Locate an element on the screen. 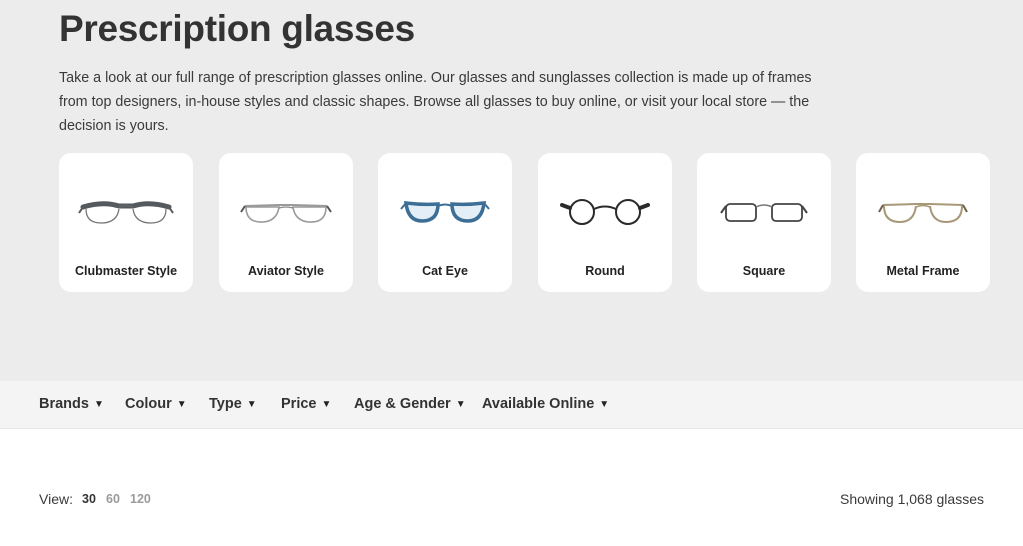 Image resolution: width=1023 pixels, height=546 pixels. filter-type: Type ▼ is located at coordinates (233, 404).